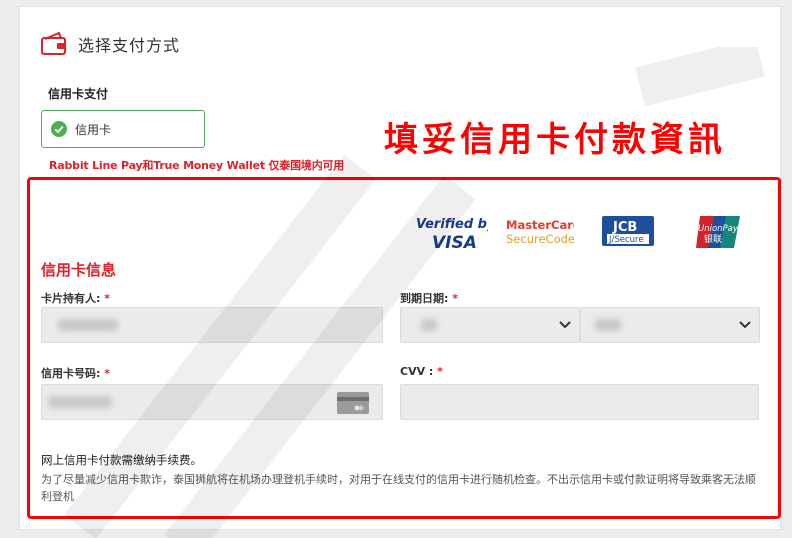  What do you see at coordinates (454, 242) in the screenshot?
I see `visa-line2: VISA` at bounding box center [454, 242].